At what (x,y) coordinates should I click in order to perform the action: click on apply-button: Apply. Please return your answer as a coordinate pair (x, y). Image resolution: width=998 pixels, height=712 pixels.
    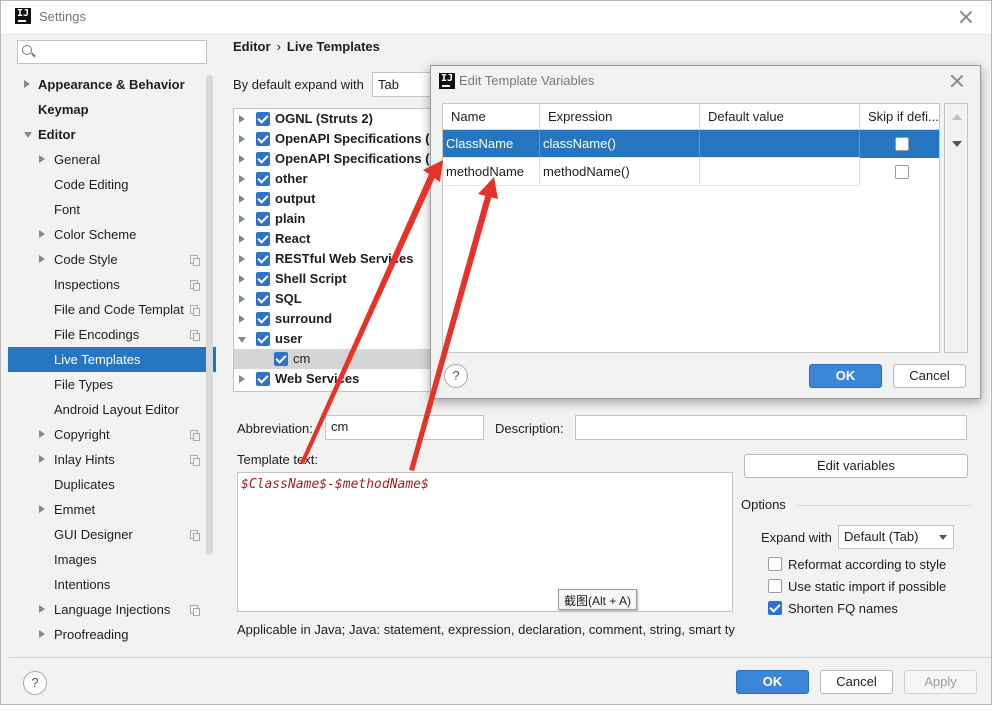
    Looking at the image, I should click on (940, 682).